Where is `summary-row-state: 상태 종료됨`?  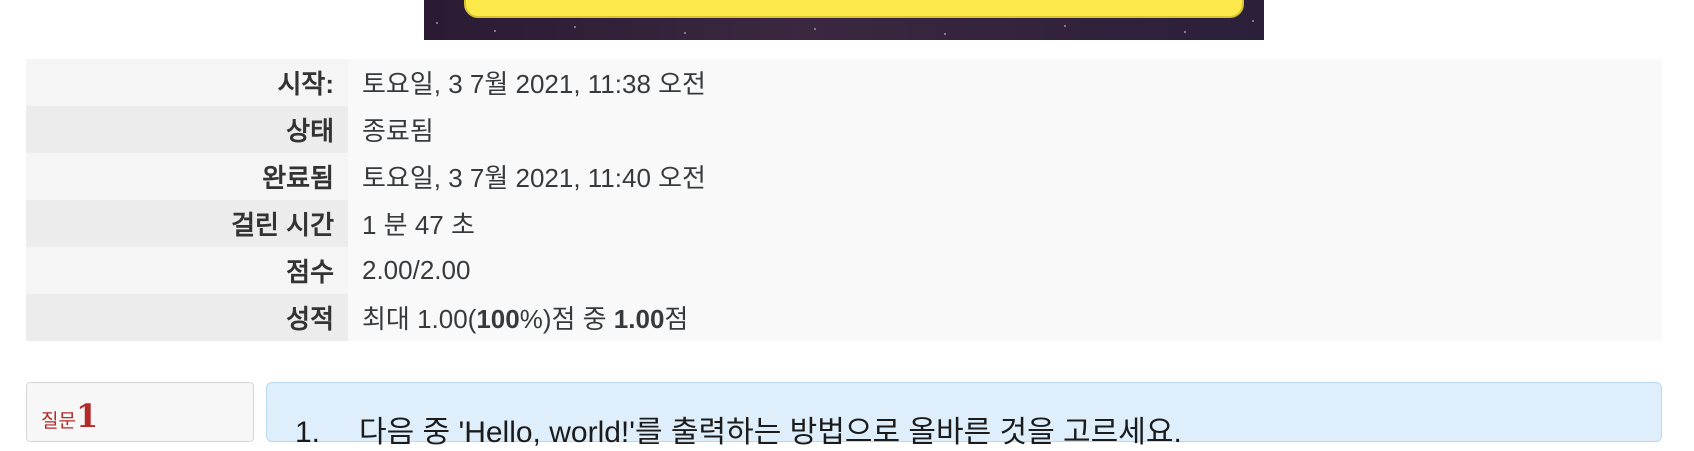 summary-row-state: 상태 종료됨 is located at coordinates (844, 129).